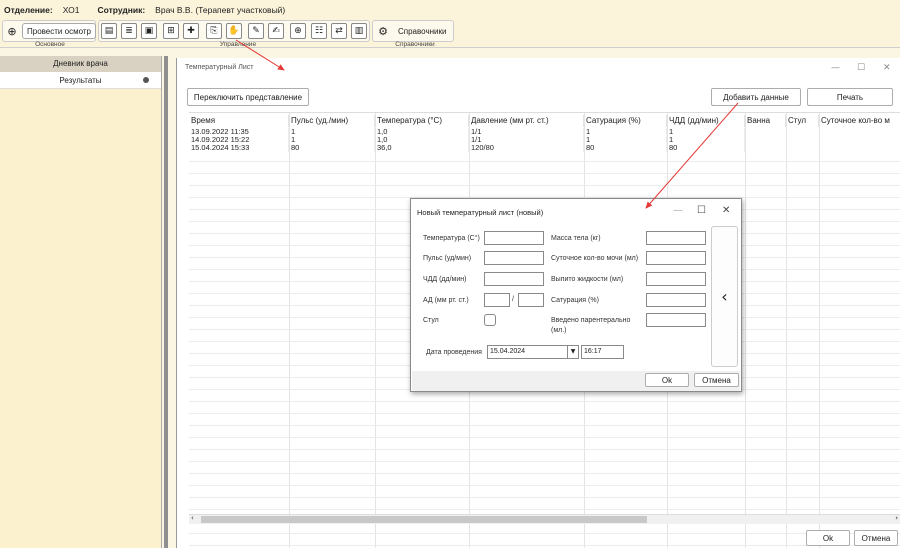  Describe the element at coordinates (239, 121) in the screenshot. I see `column-header: Время` at that location.